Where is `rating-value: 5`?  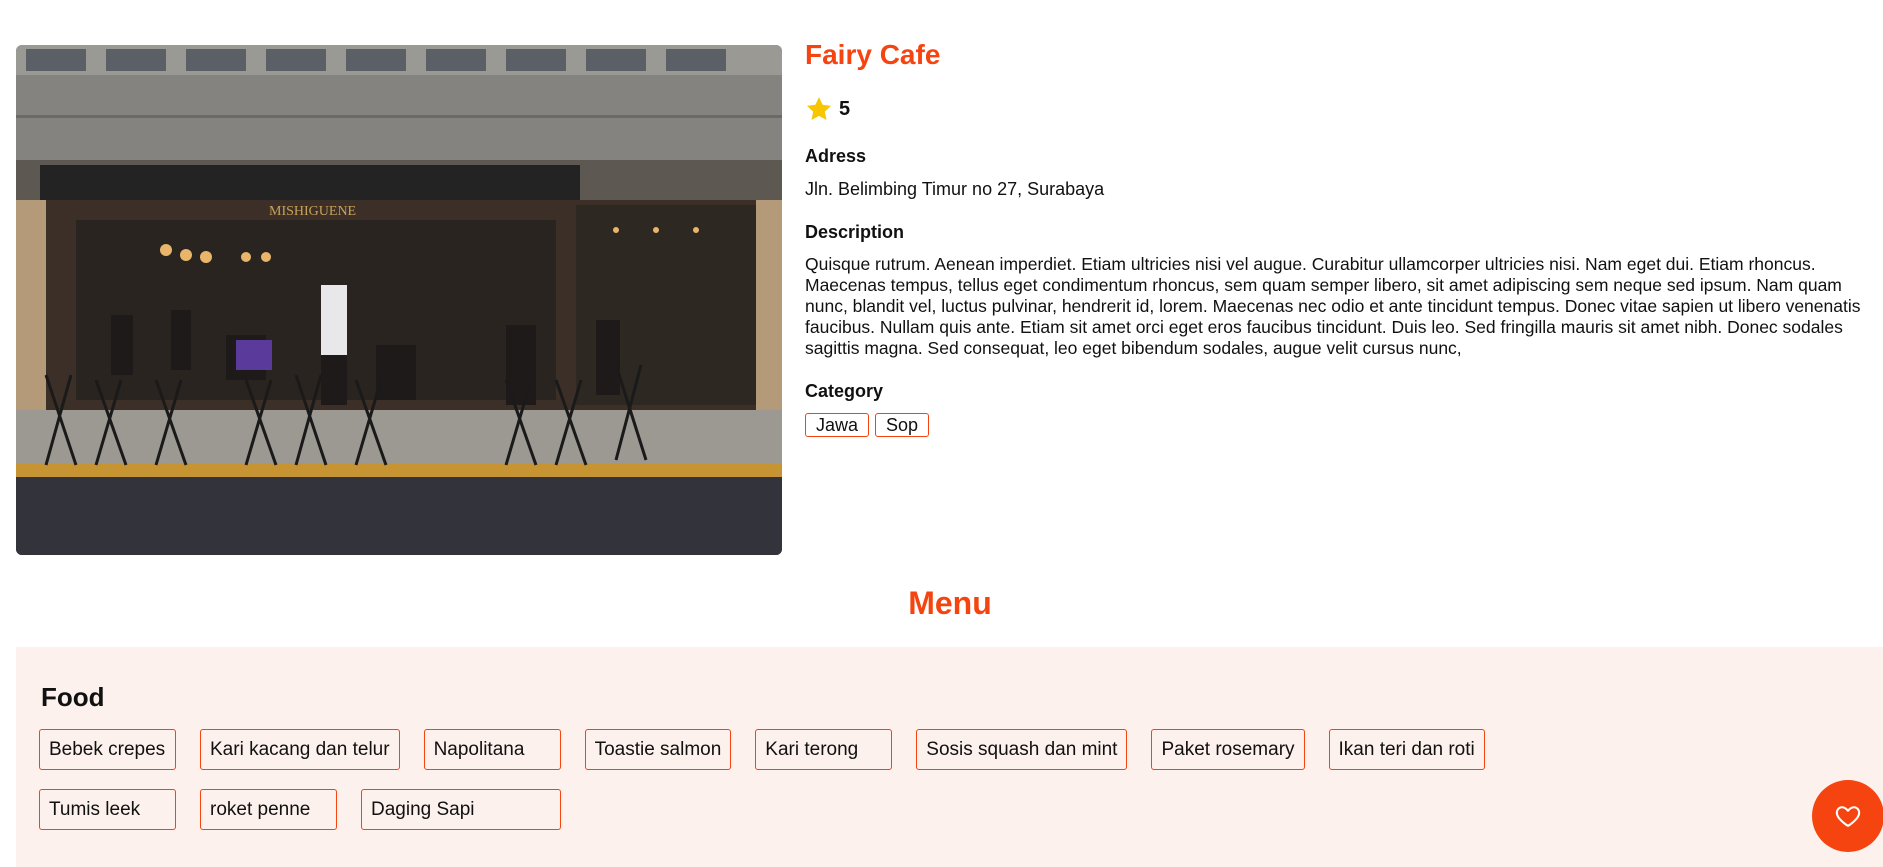 rating-value: 5 is located at coordinates (845, 108).